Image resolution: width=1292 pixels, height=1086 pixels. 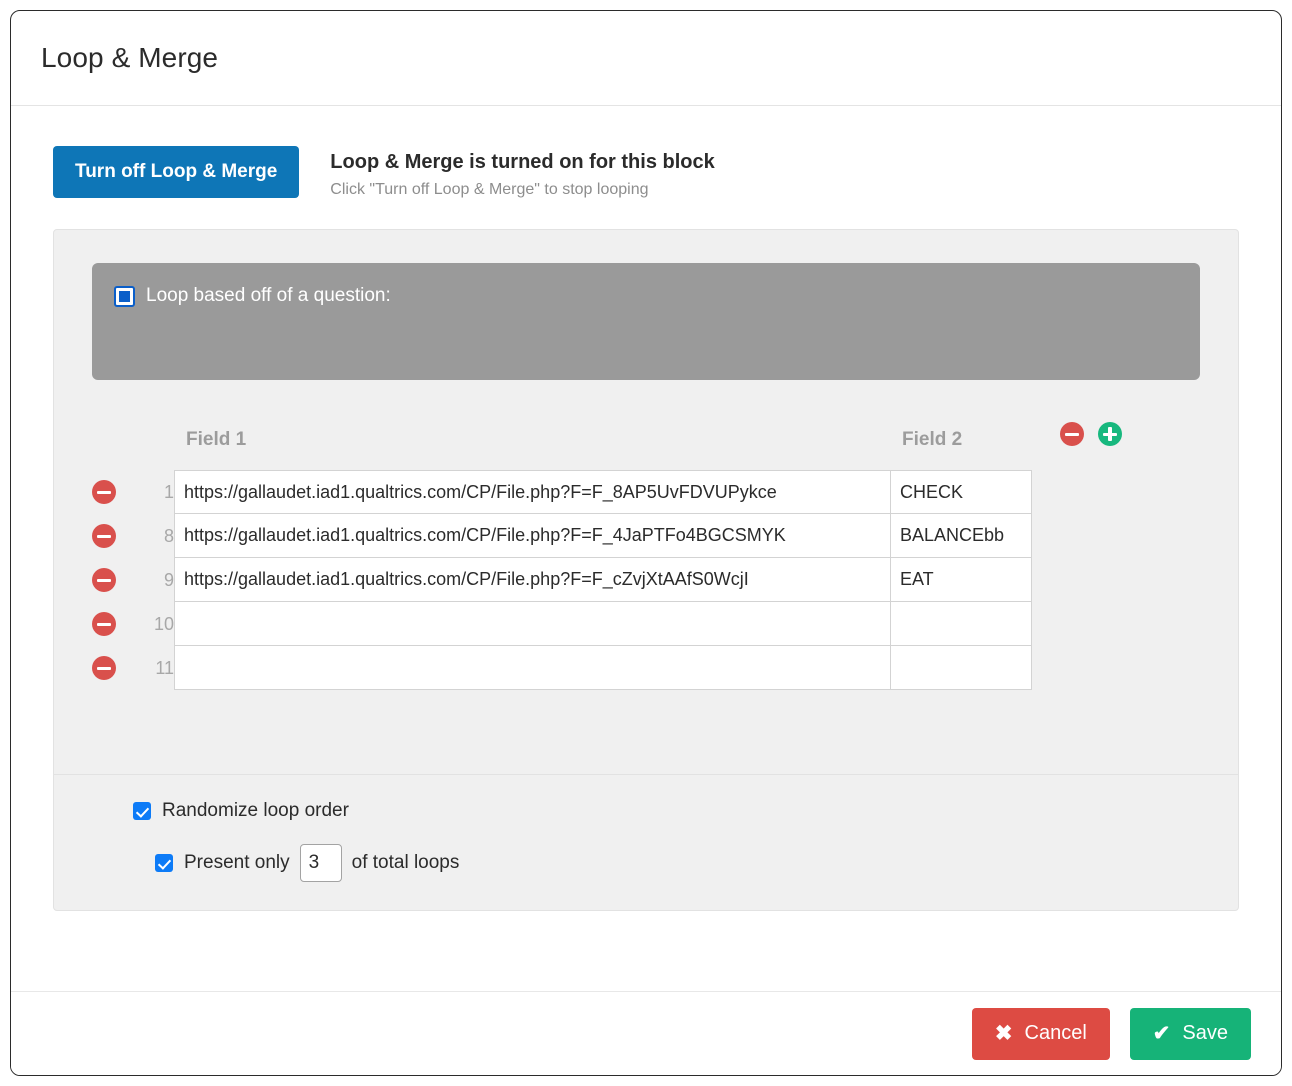 I want to click on field2-input: BALANCEbb, so click(x=961, y=536).